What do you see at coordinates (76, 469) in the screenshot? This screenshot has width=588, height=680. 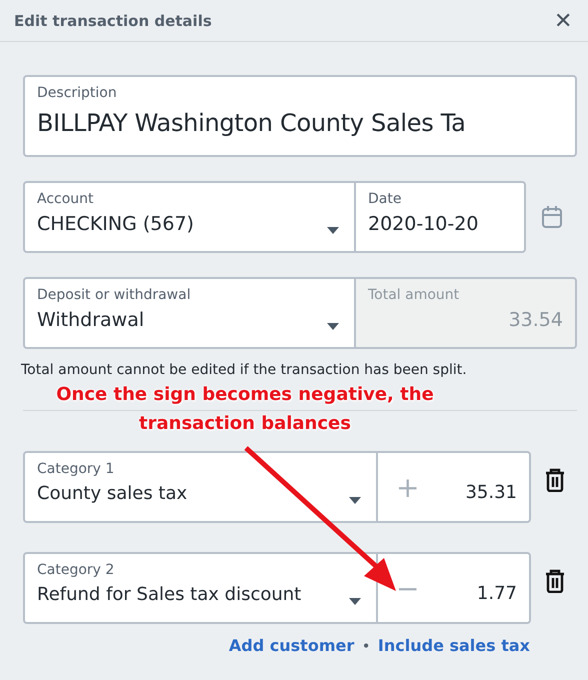 I see `field-label: Category 1` at bounding box center [76, 469].